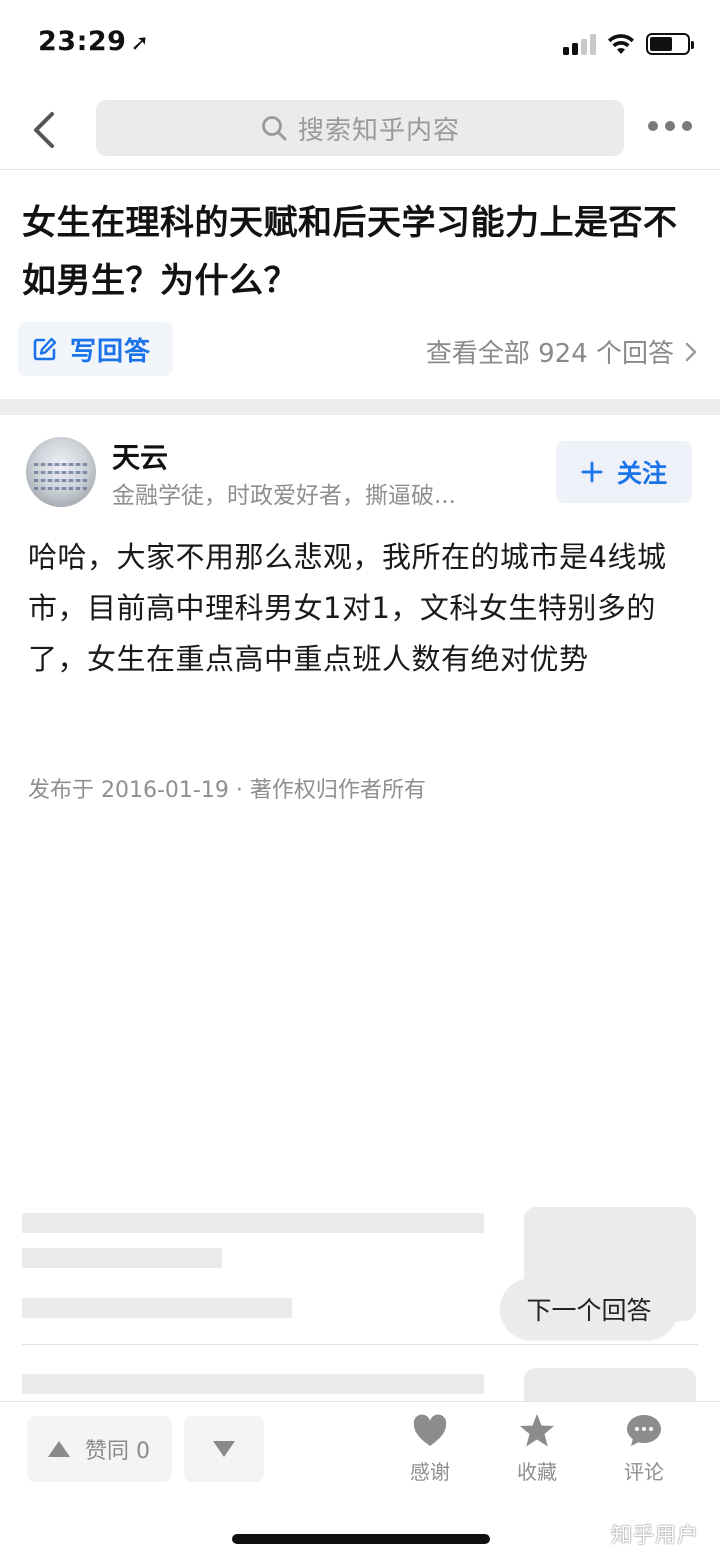  I want to click on publish-info: 发布于 2016-01-19 · 著作权归作者所有, so click(227, 790).